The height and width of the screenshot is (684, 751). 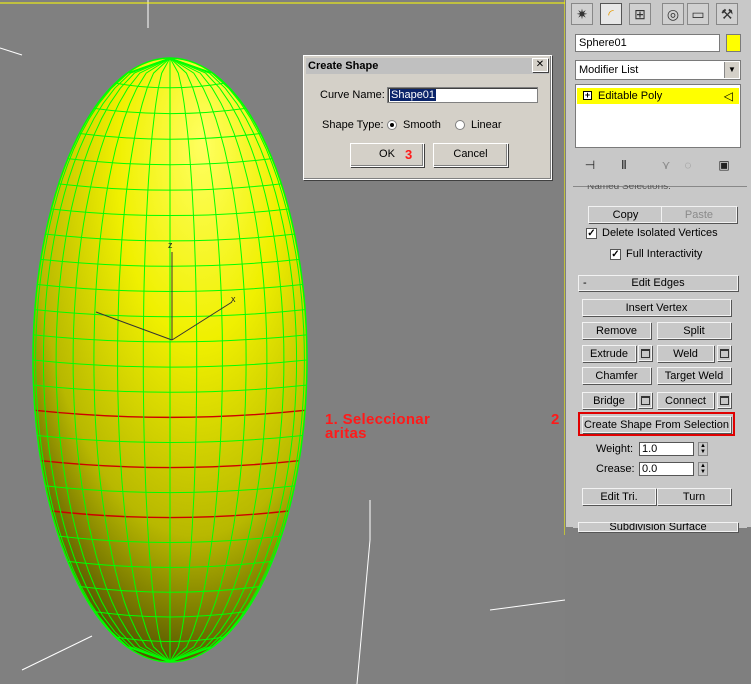 I want to click on bridge-button: Bridge, so click(x=609, y=400).